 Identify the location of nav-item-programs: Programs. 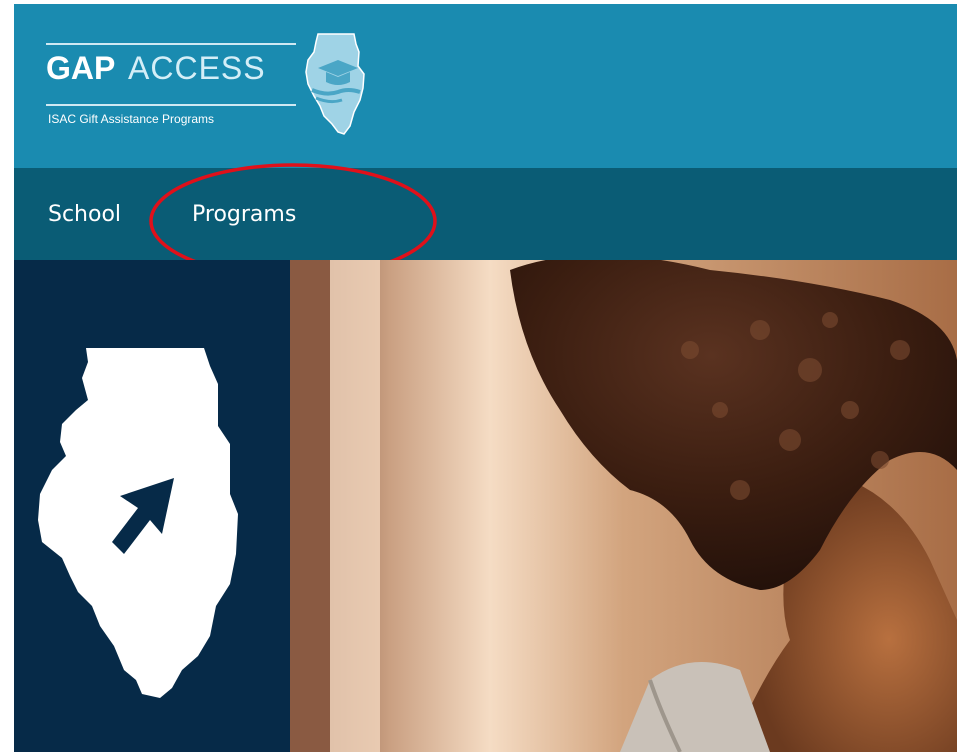
(244, 214).